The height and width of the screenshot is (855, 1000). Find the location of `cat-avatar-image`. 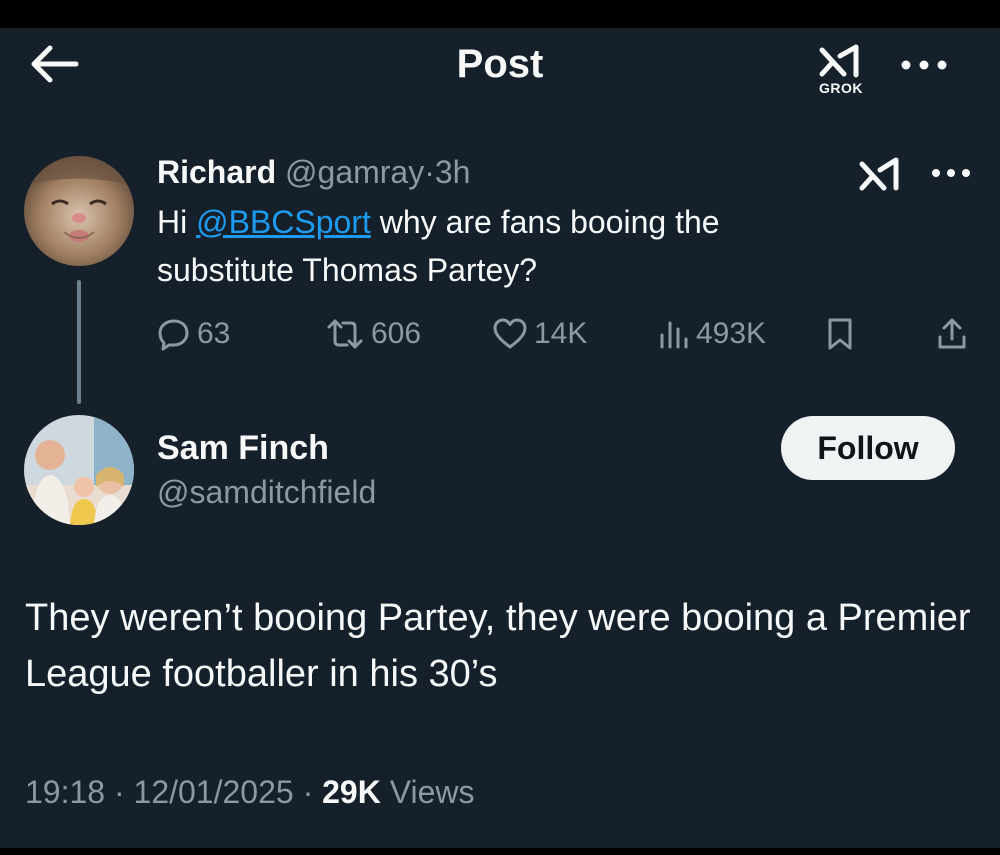

cat-avatar-image is located at coordinates (79, 211).